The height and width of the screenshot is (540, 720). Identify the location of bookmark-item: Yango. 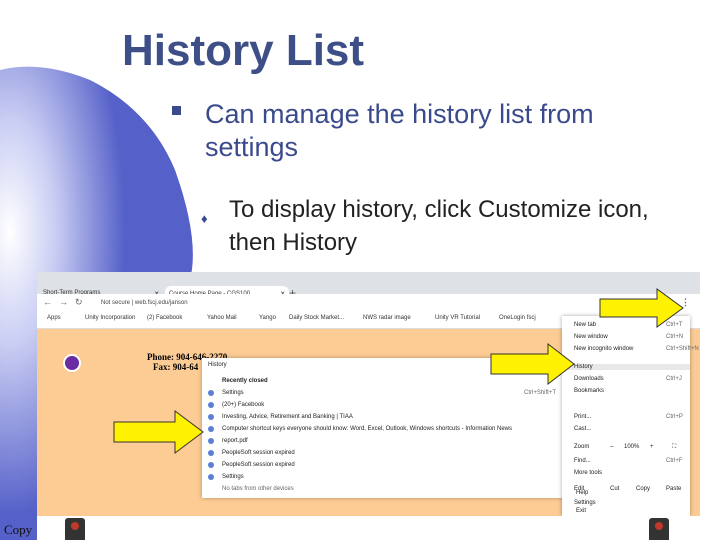
(267, 318).